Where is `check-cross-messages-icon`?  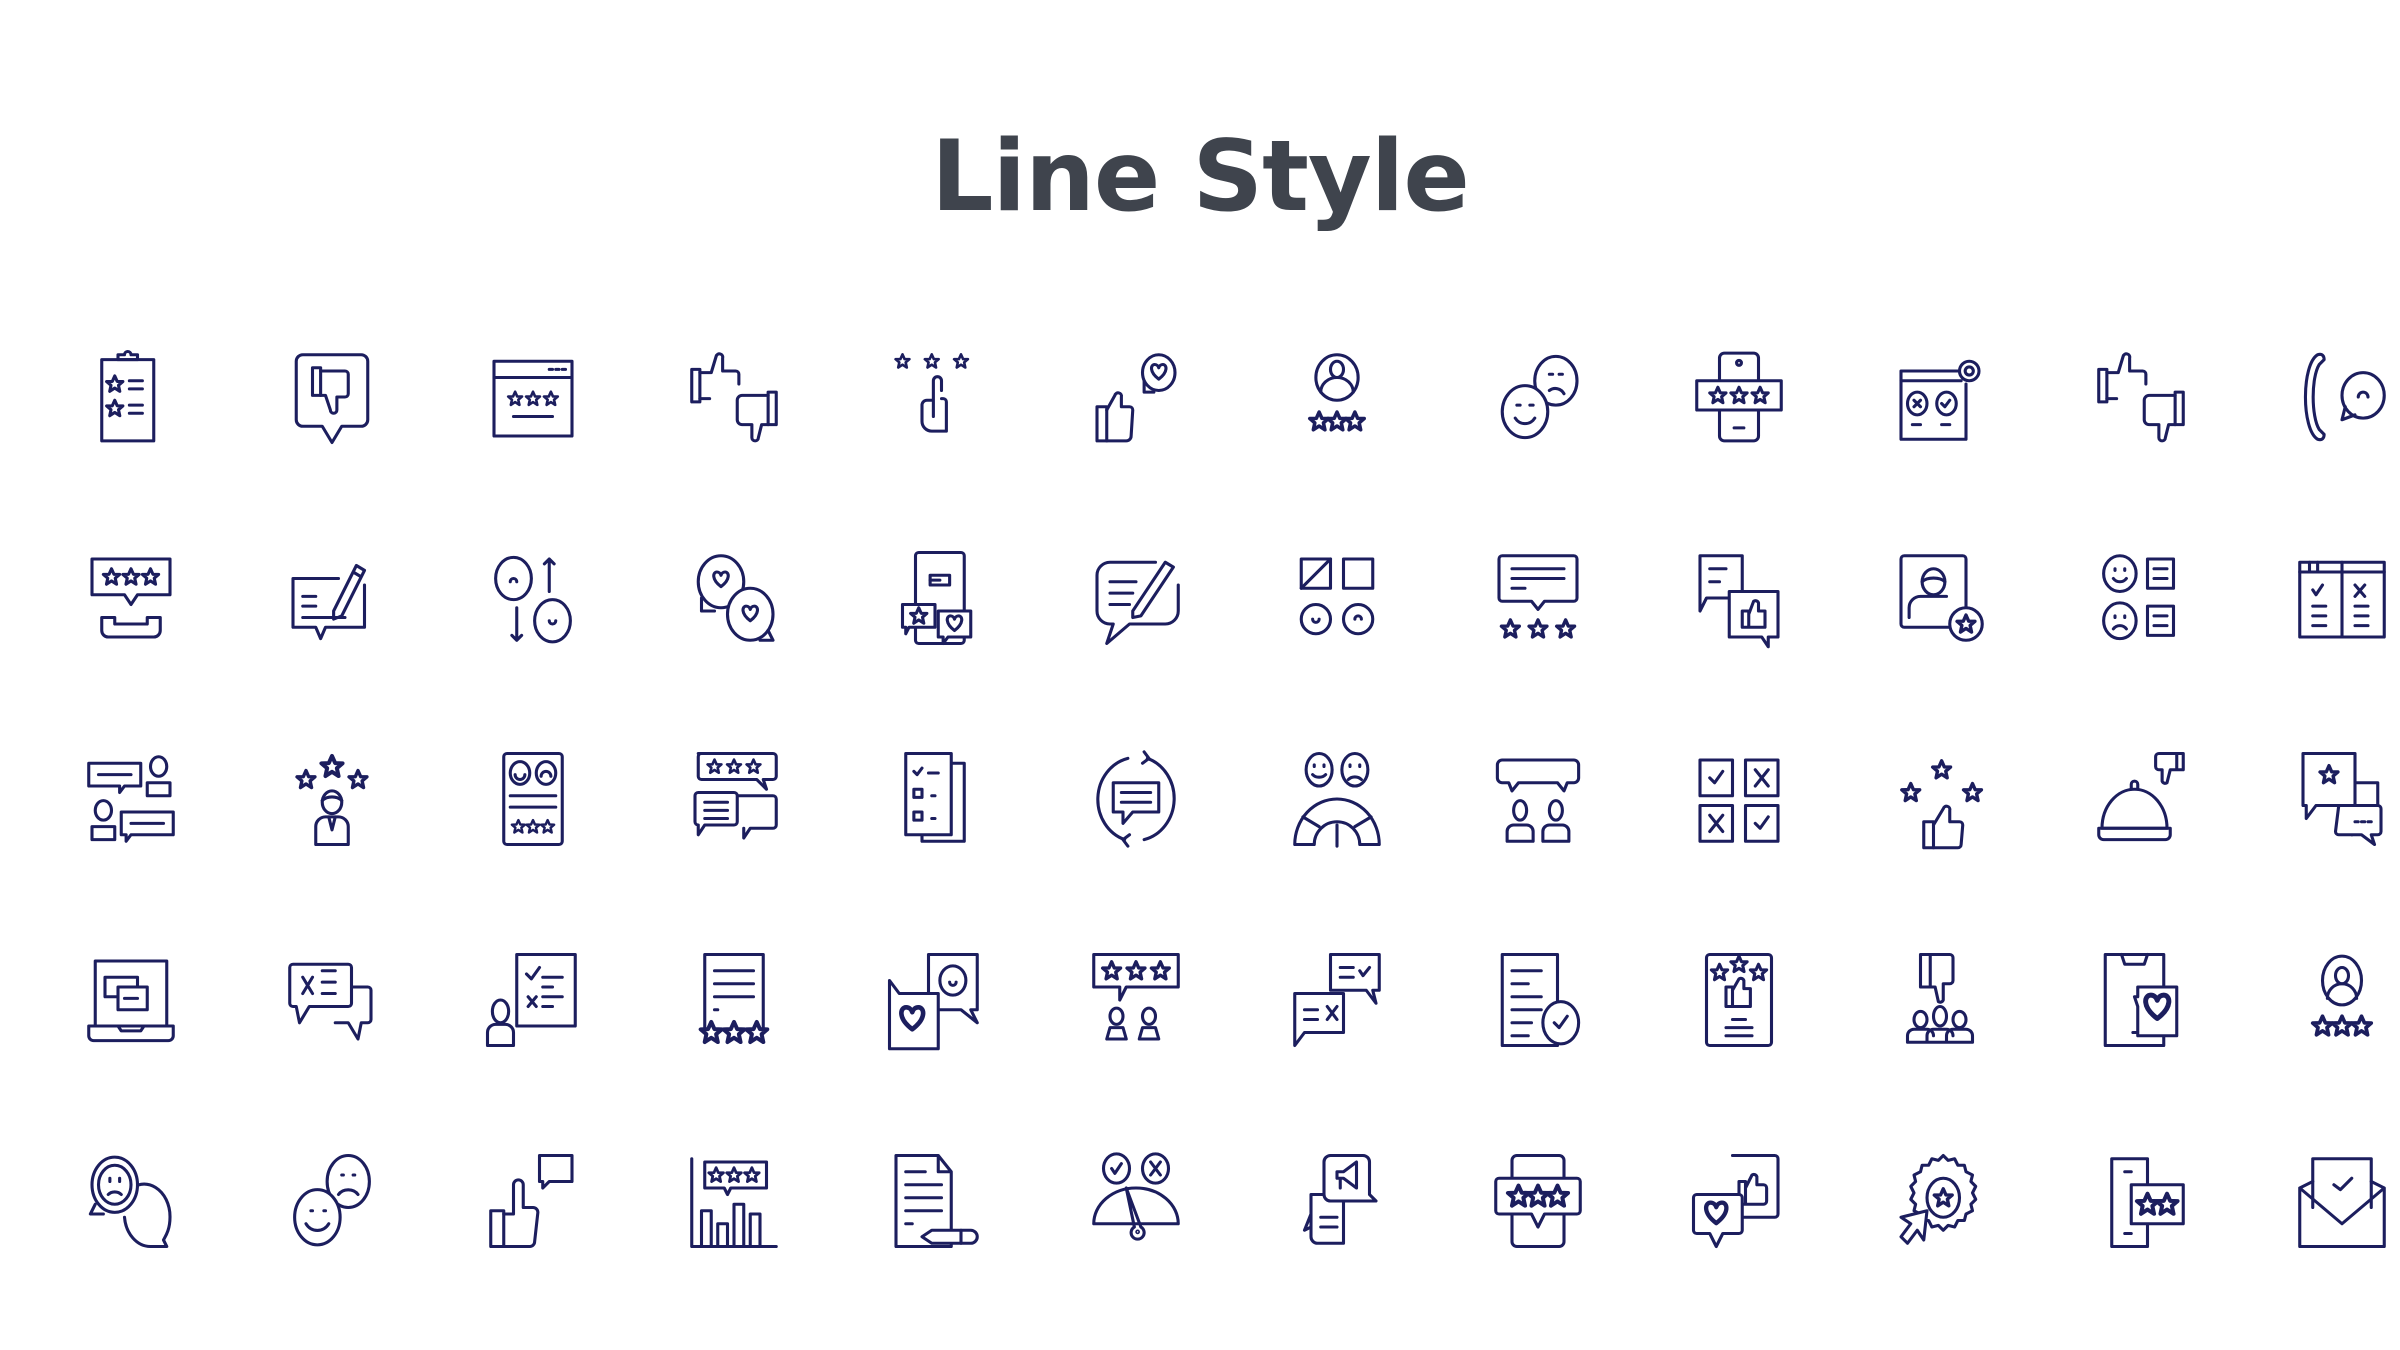 check-cross-messages-icon is located at coordinates (1336, 1000).